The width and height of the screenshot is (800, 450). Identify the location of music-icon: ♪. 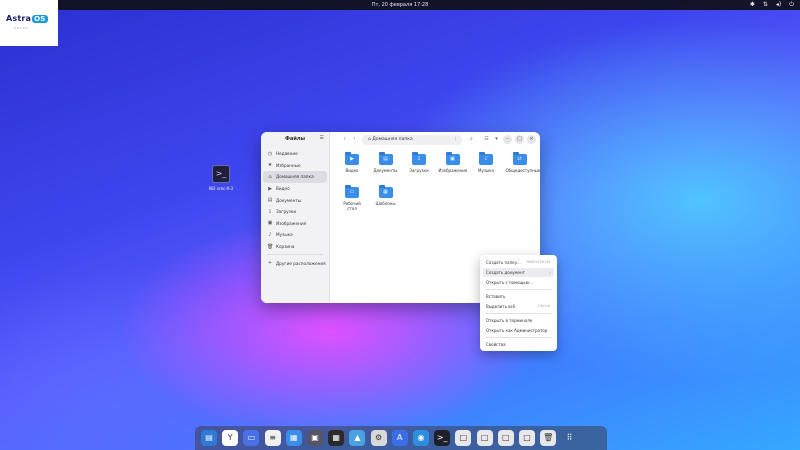
(270, 234).